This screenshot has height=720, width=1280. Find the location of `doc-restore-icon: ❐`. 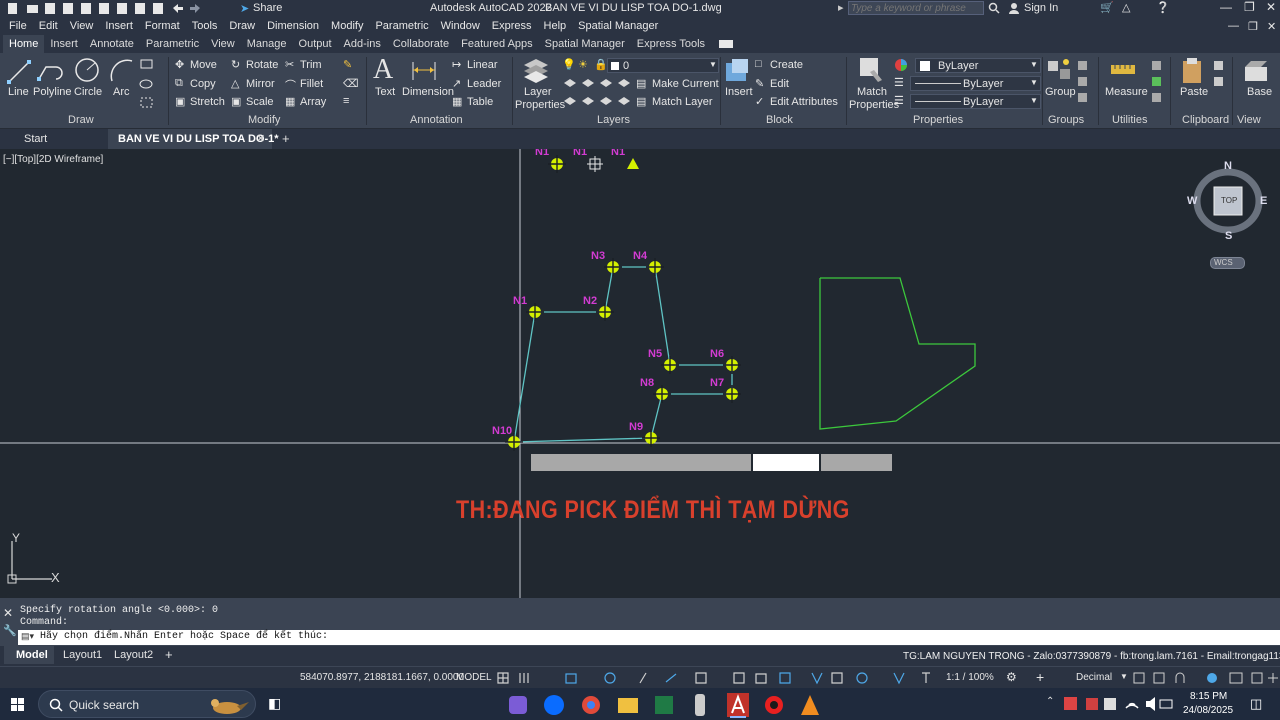

doc-restore-icon: ❐ is located at coordinates (1253, 26).